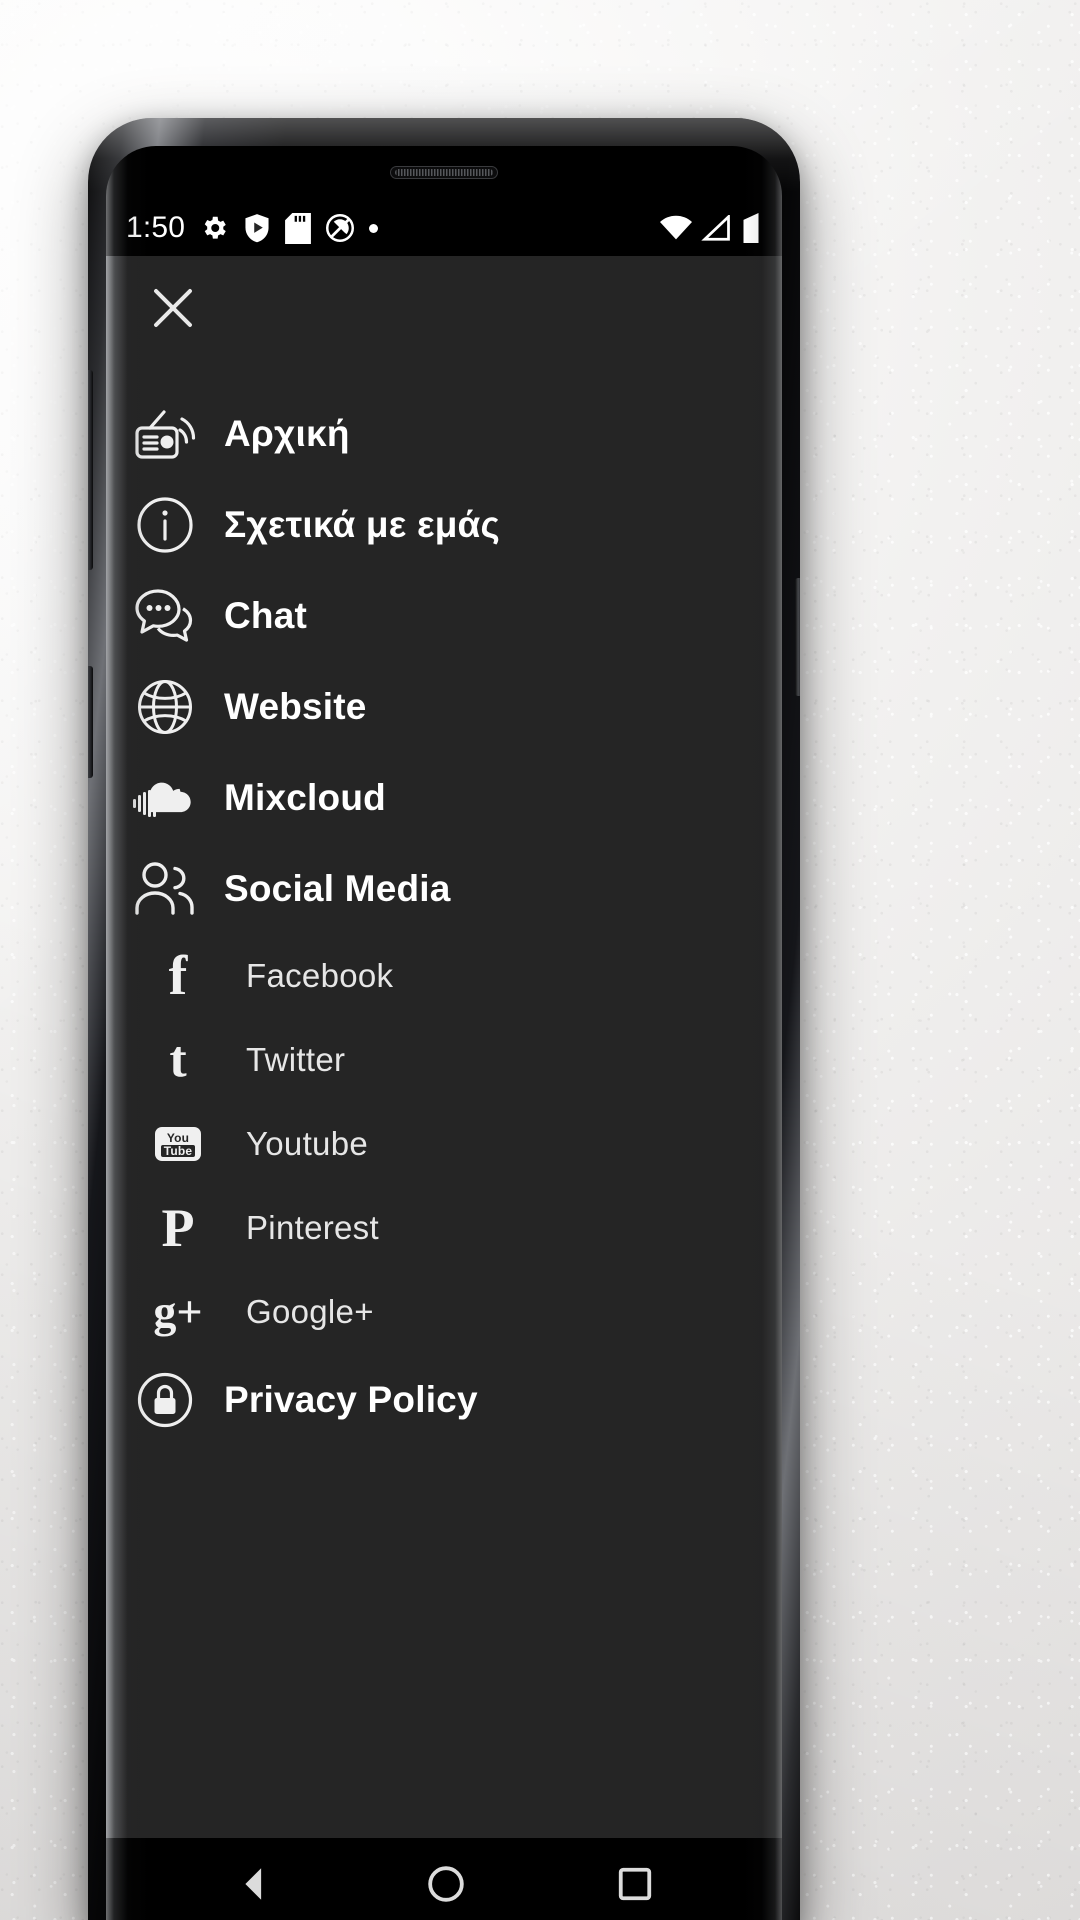  What do you see at coordinates (178, 1311) in the screenshot?
I see `googleplus-glyph: g+` at bounding box center [178, 1311].